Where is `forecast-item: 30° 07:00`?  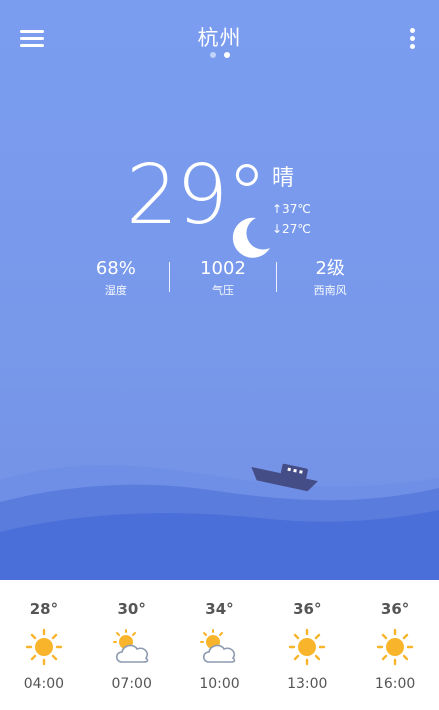
forecast-item: 30° 07:00 is located at coordinates (132, 645).